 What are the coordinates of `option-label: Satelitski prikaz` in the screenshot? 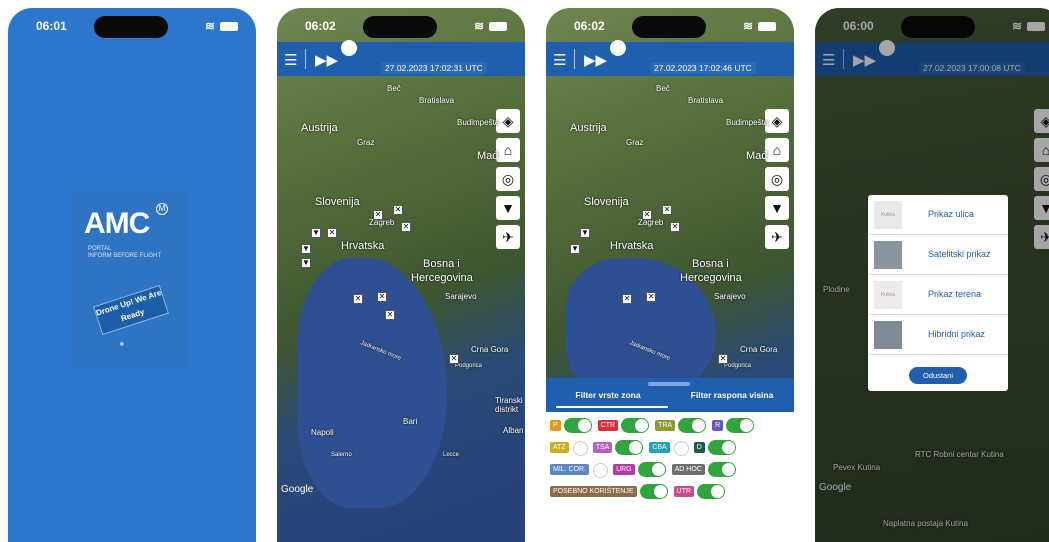 It's located at (959, 254).